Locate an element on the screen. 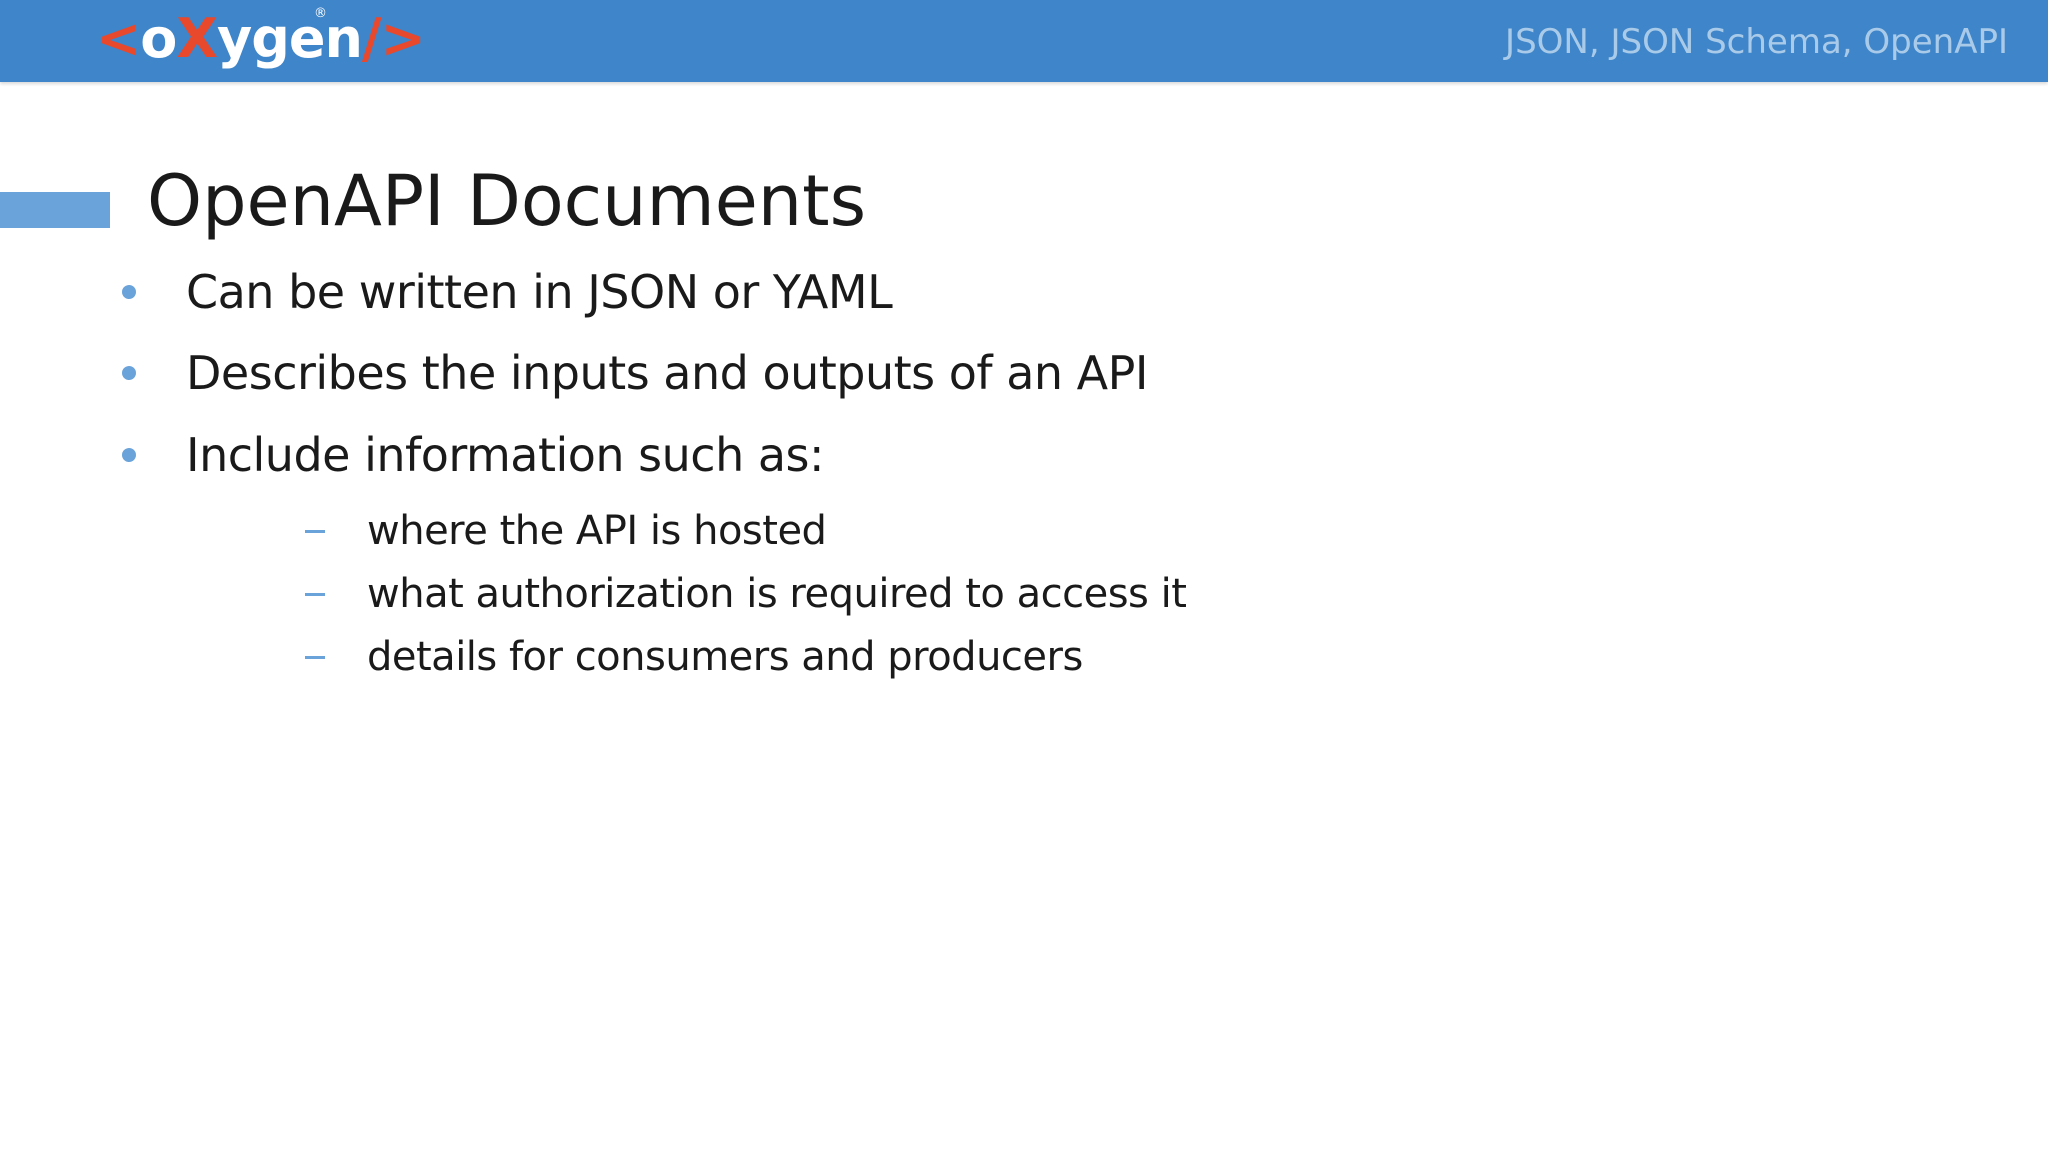 The image size is (2048, 1152). sub-bullet-item: details for consumers and producers is located at coordinates (694, 657).